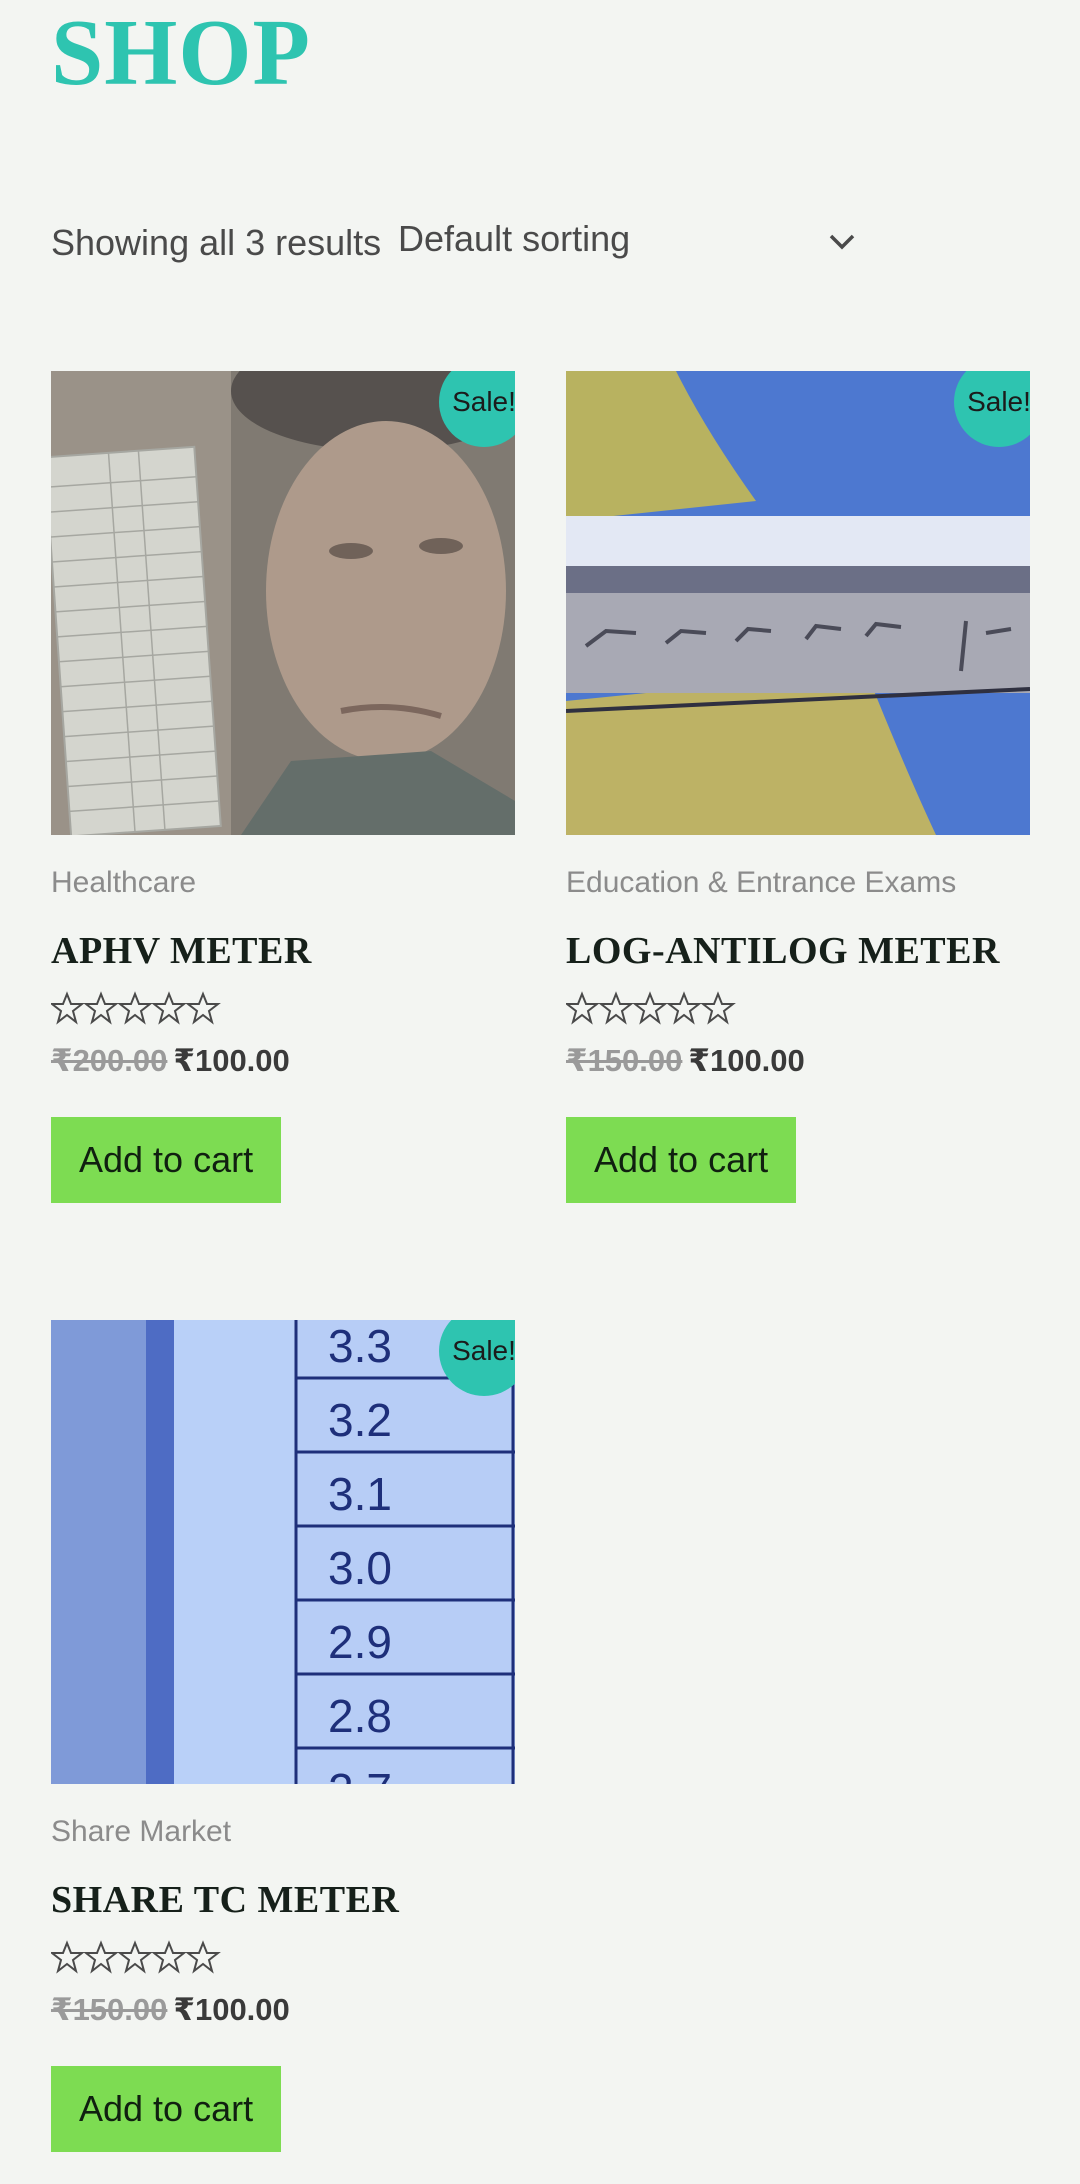  What do you see at coordinates (360, 1568) in the screenshot?
I see `scale-label: 3.0` at bounding box center [360, 1568].